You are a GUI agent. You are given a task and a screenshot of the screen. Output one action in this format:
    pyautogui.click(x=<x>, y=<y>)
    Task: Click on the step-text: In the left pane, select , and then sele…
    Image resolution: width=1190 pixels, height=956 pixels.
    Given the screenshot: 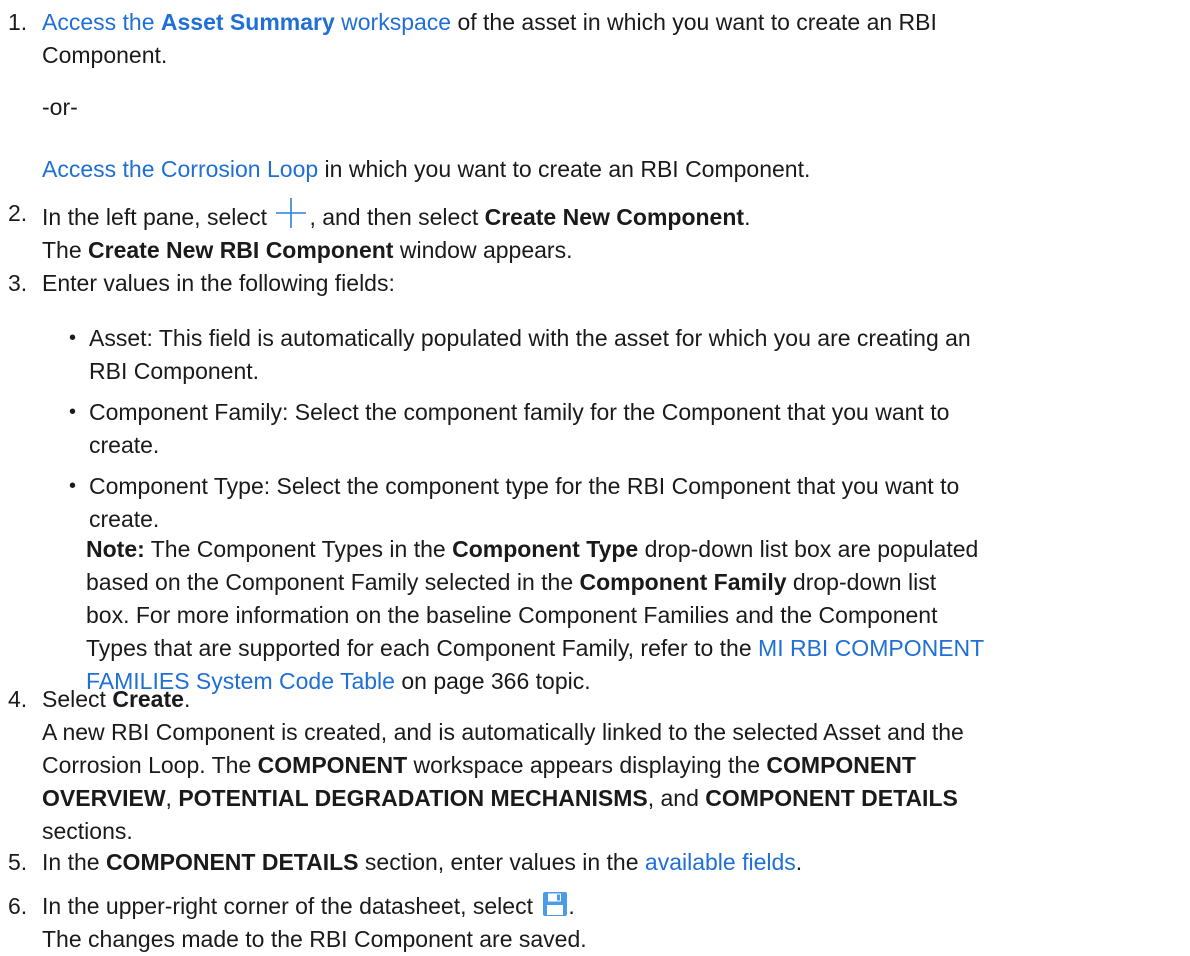 What is the action you would take?
    pyautogui.click(x=612, y=232)
    